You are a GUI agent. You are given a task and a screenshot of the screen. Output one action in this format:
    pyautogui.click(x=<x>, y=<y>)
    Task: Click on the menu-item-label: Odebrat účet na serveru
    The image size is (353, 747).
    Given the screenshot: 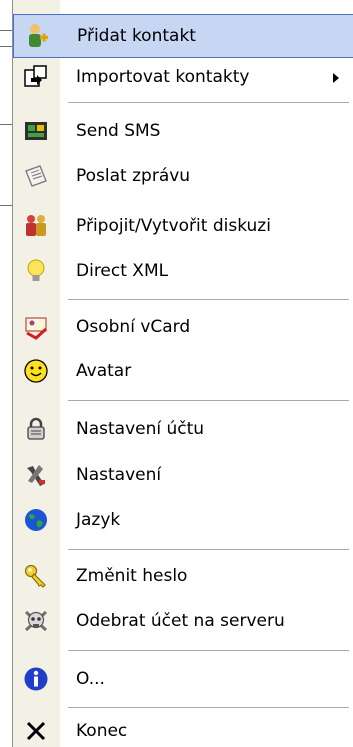 What is the action you would take?
    pyautogui.click(x=180, y=621)
    